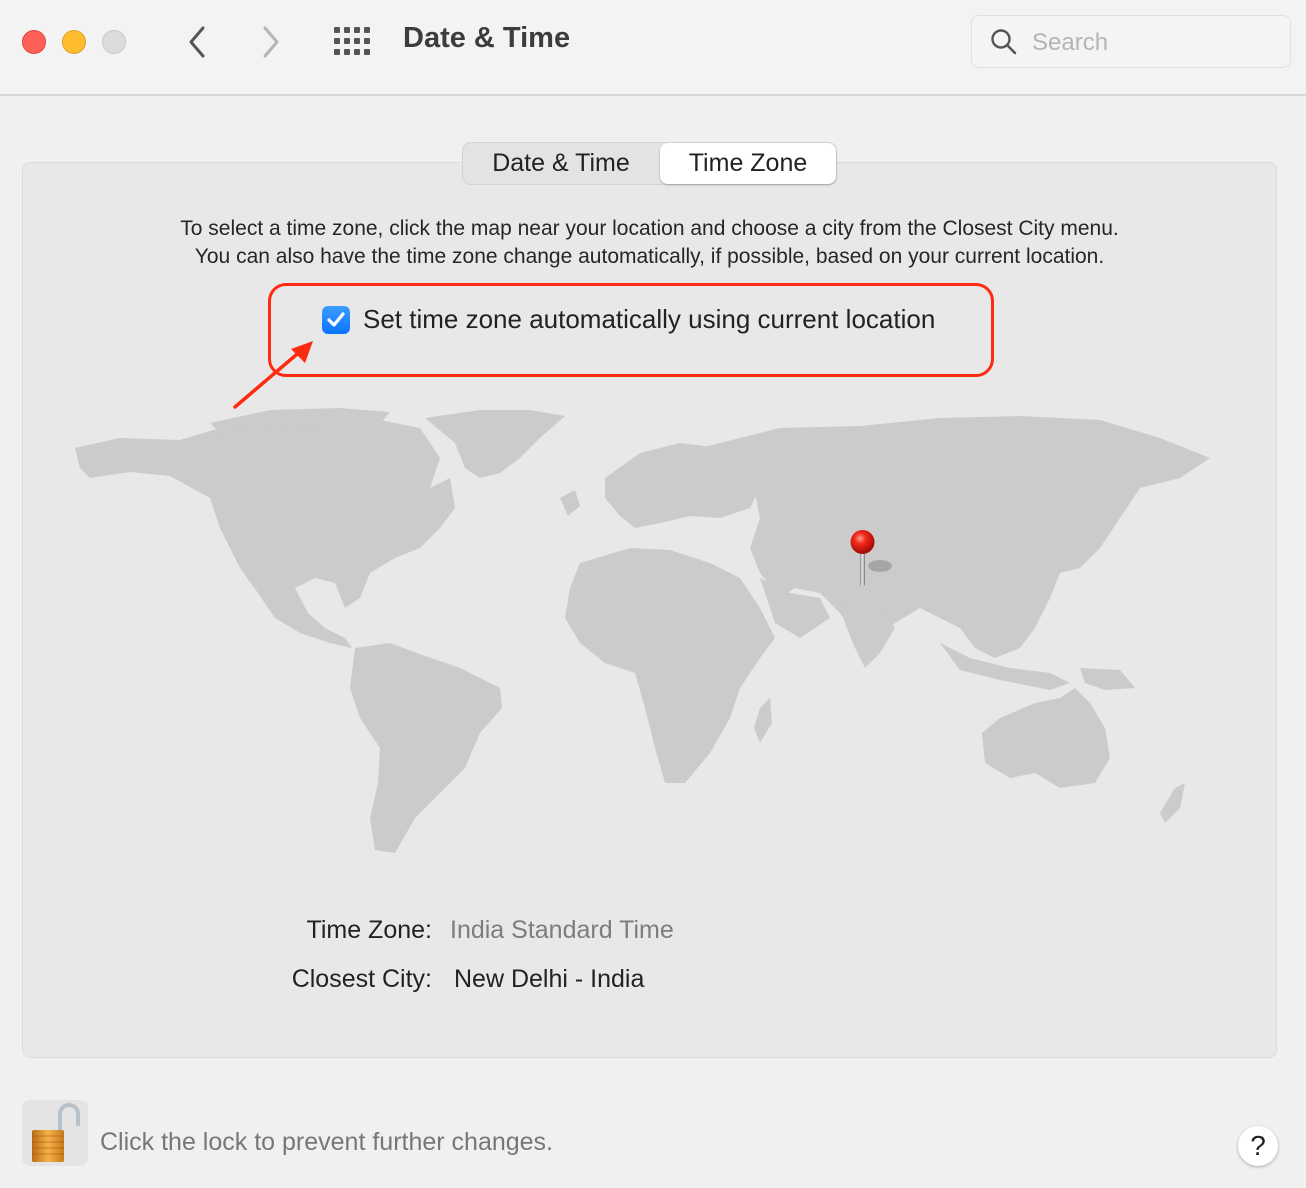 The width and height of the screenshot is (1306, 1188). I want to click on forward-button, so click(271, 42).